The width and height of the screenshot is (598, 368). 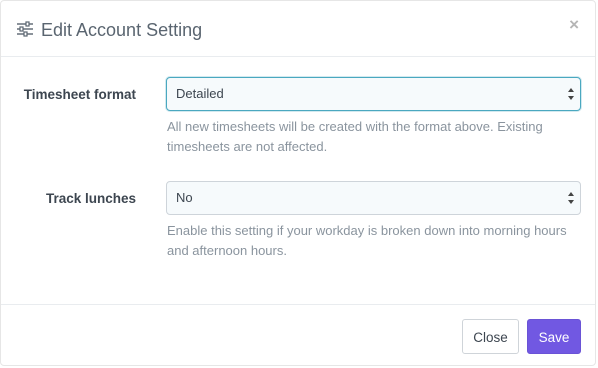 What do you see at coordinates (373, 198) in the screenshot?
I see `track-lunches-select: No` at bounding box center [373, 198].